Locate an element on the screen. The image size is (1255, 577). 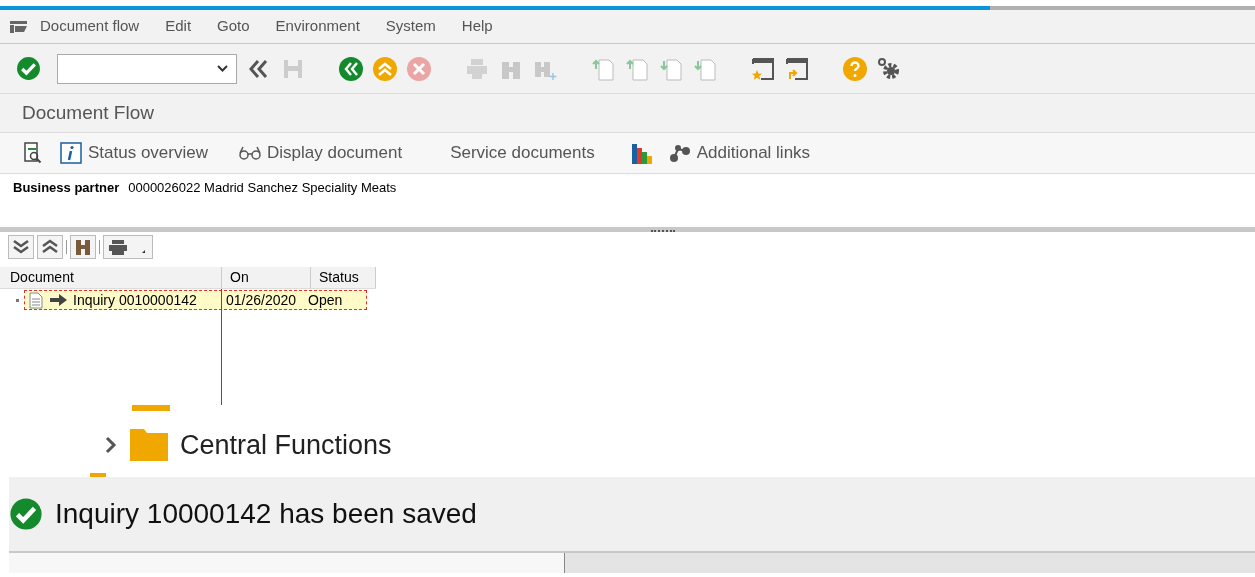
collapse-all-icon is located at coordinates (50, 247).